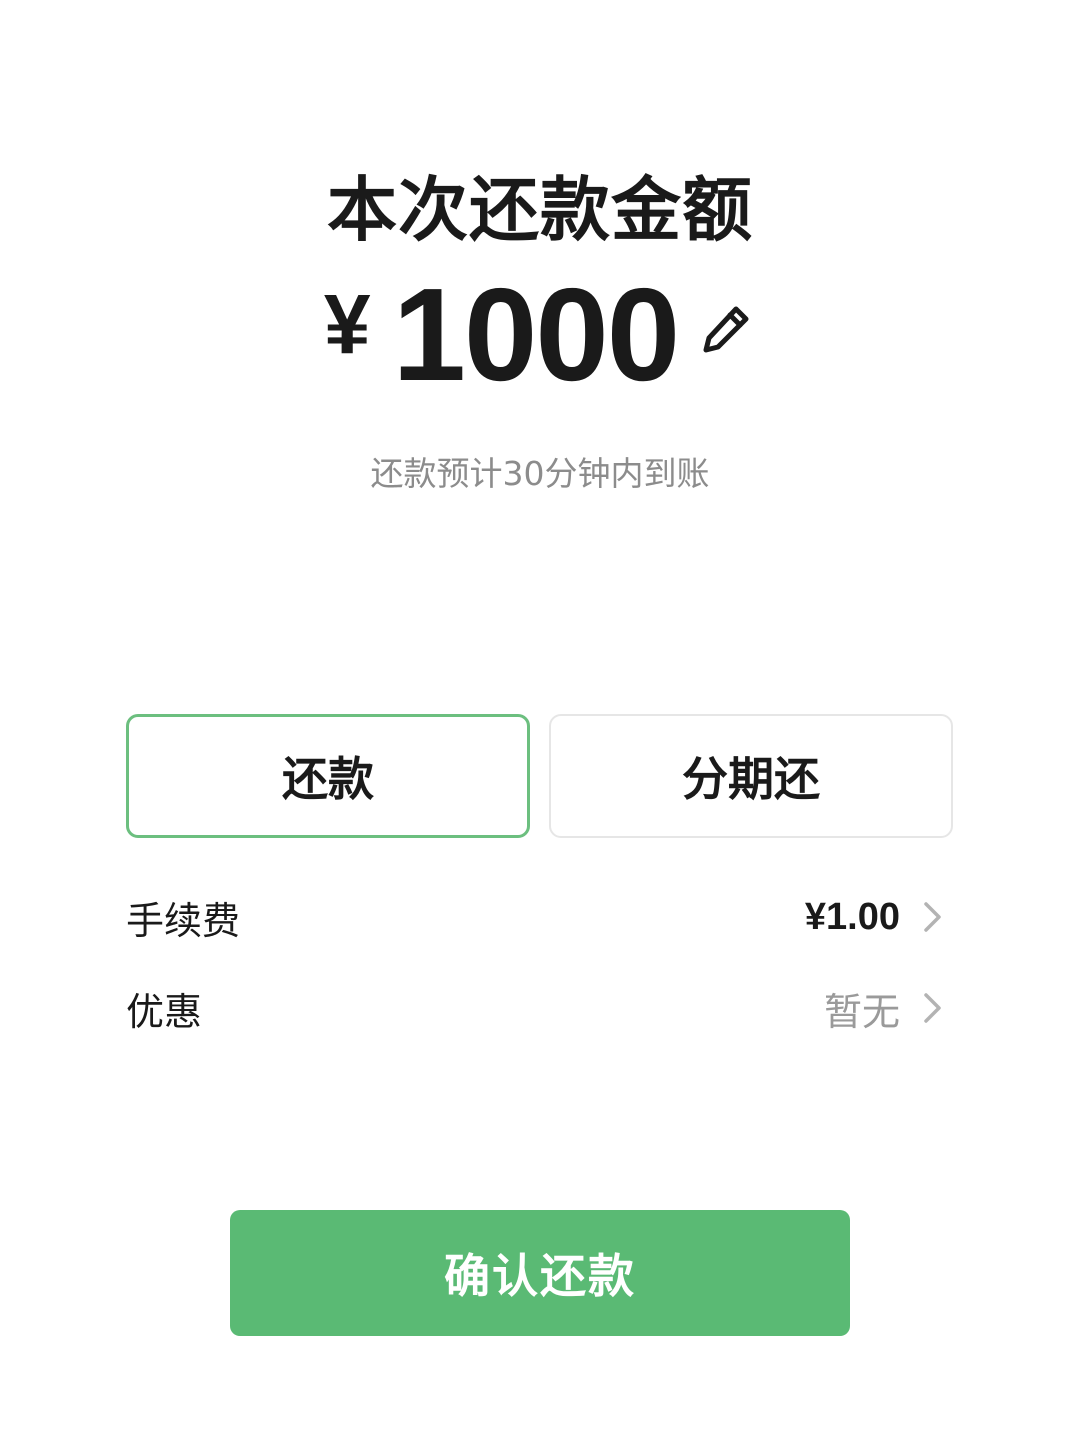 The height and width of the screenshot is (1452, 1080). What do you see at coordinates (164, 1011) in the screenshot?
I see `discount-label: 优惠` at bounding box center [164, 1011].